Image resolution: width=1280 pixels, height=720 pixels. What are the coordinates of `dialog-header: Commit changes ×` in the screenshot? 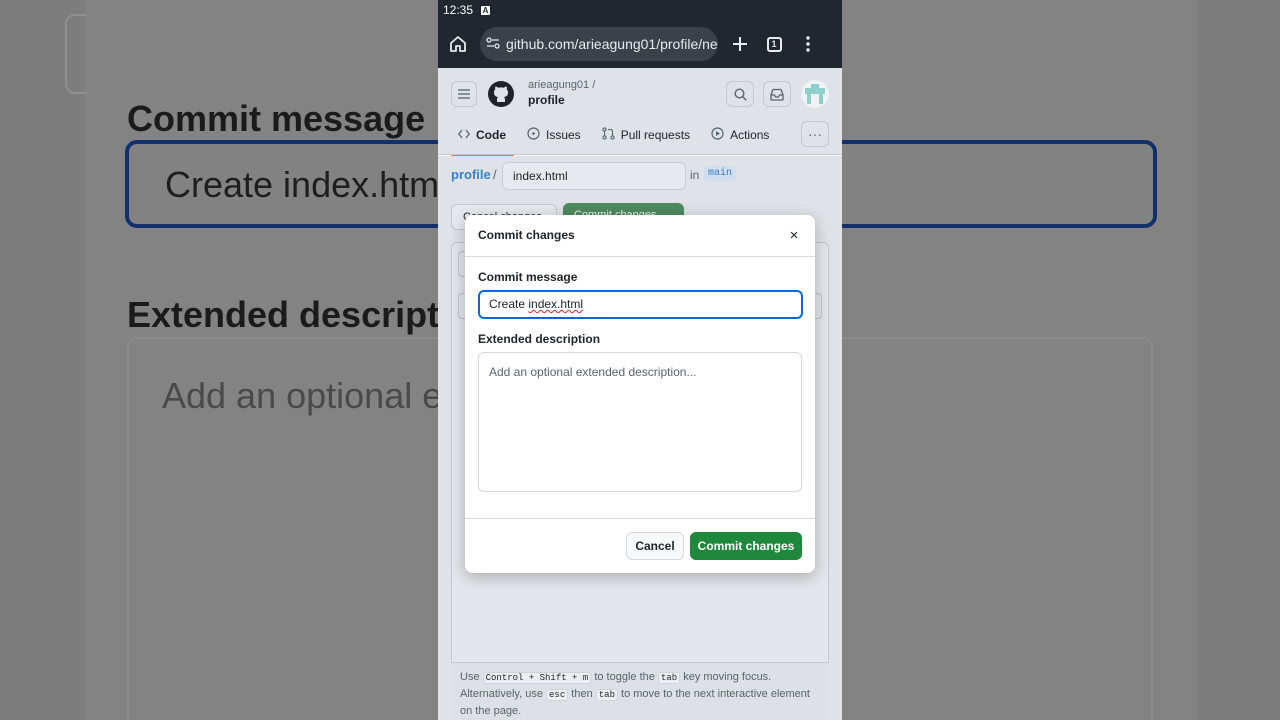 It's located at (640, 236).